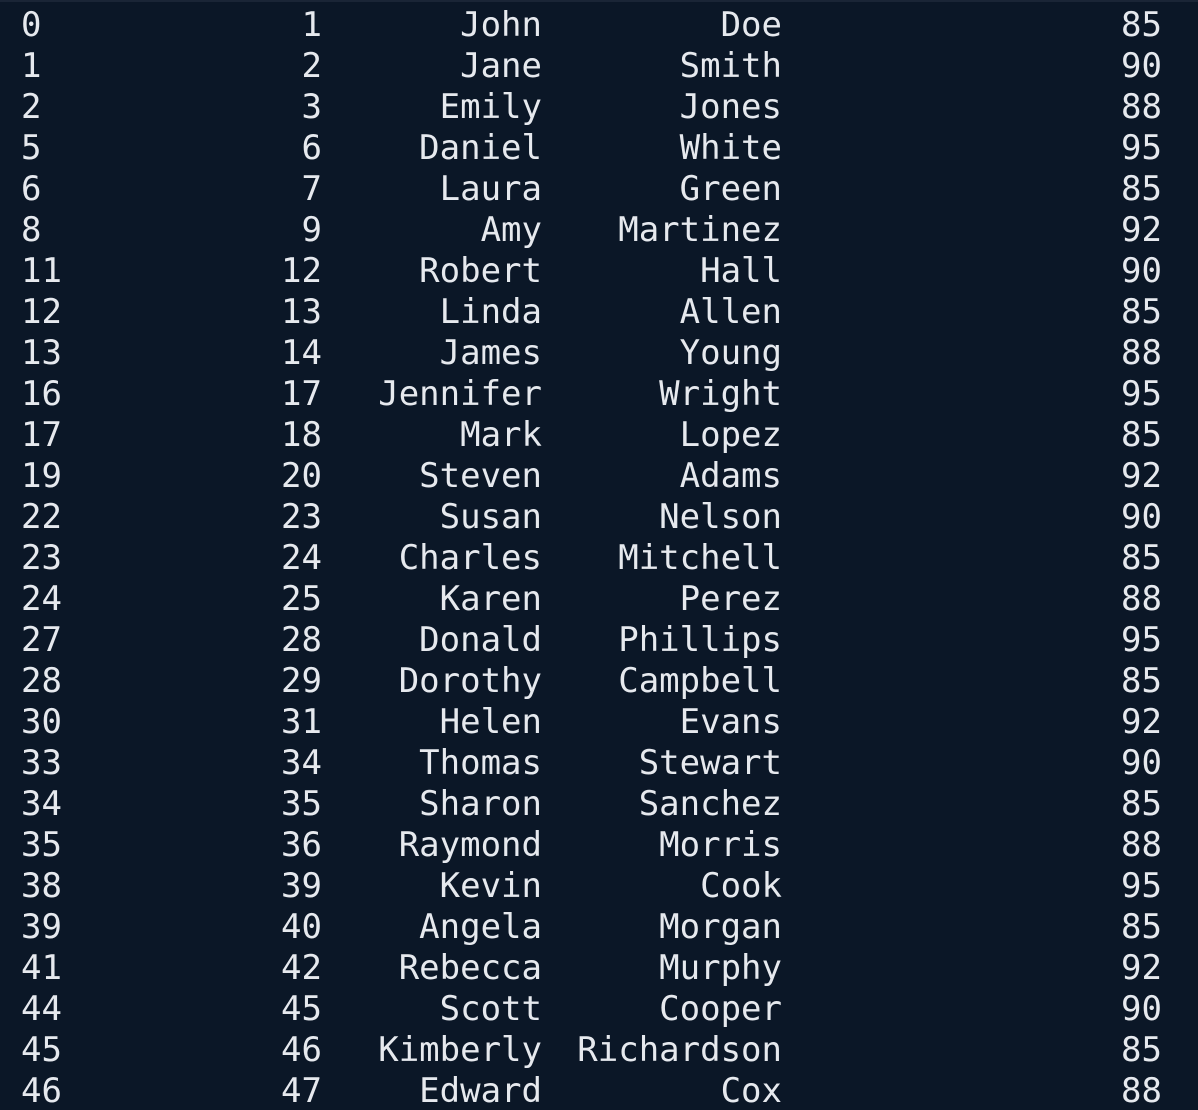 The image size is (1198, 1110). Describe the element at coordinates (41, 558) in the screenshot. I see `row-index-cell: 23` at that location.